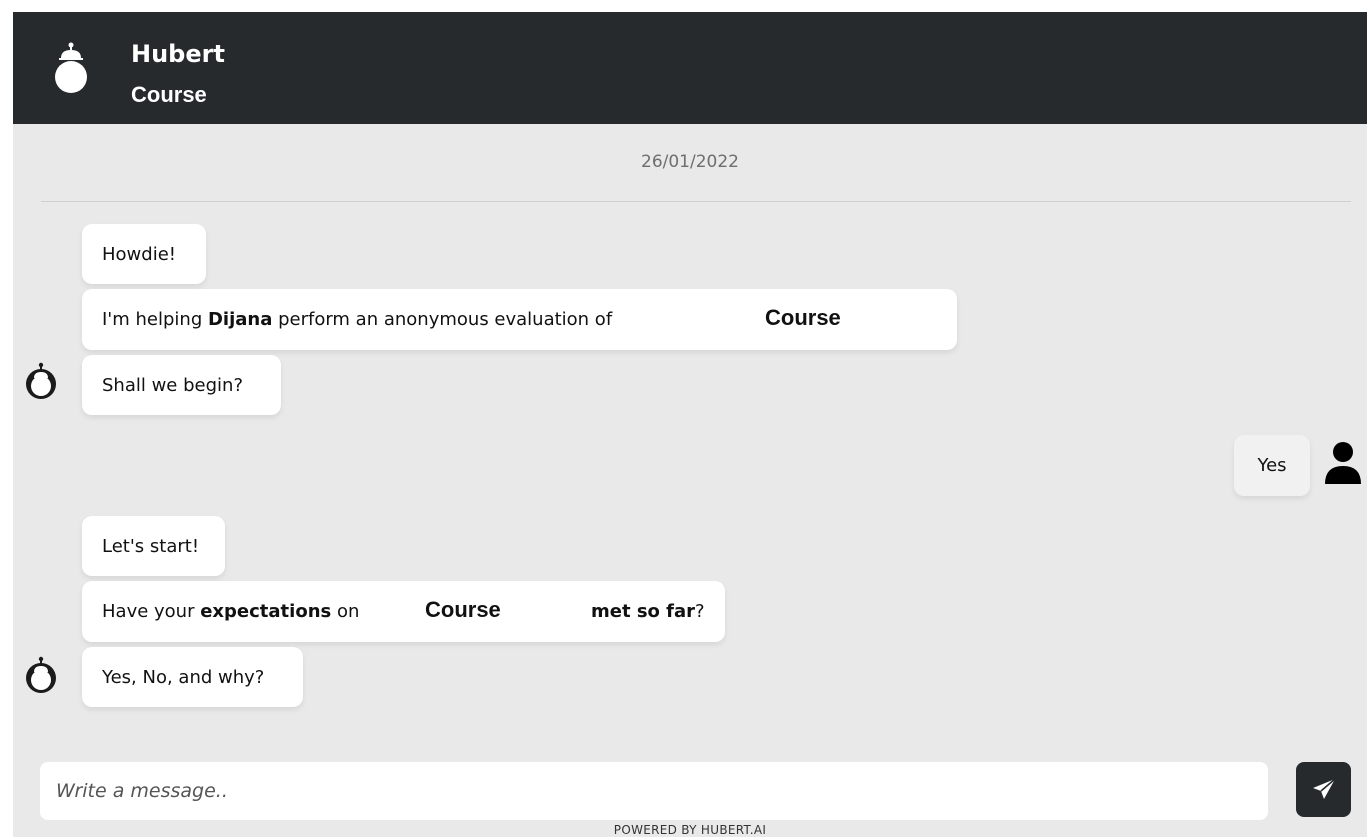 Image resolution: width=1367 pixels, height=837 pixels. I want to click on message-bold-name: Dijana, so click(240, 319).